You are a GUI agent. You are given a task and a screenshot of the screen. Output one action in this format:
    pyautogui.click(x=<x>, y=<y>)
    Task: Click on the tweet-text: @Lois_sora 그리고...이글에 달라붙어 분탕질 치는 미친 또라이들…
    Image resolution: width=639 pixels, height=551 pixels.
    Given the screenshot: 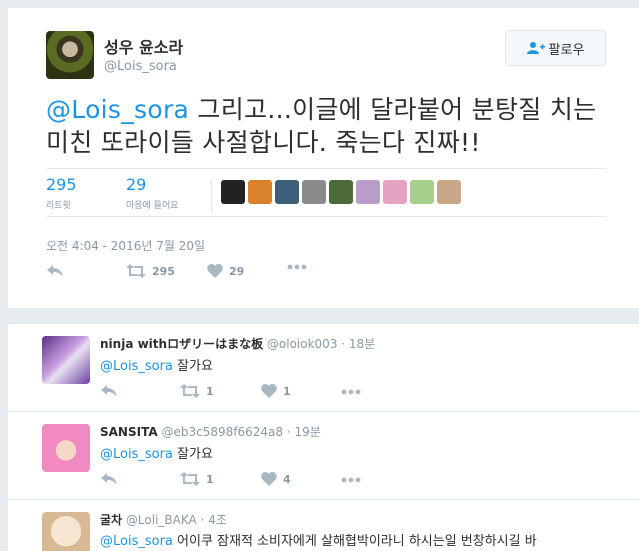 What is the action you would take?
    pyautogui.click(x=326, y=126)
    